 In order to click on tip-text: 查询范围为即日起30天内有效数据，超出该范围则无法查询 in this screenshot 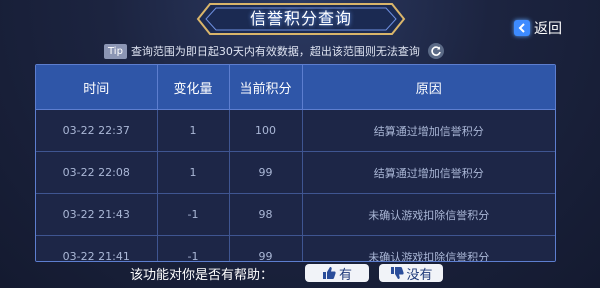, I will do `click(275, 51)`.